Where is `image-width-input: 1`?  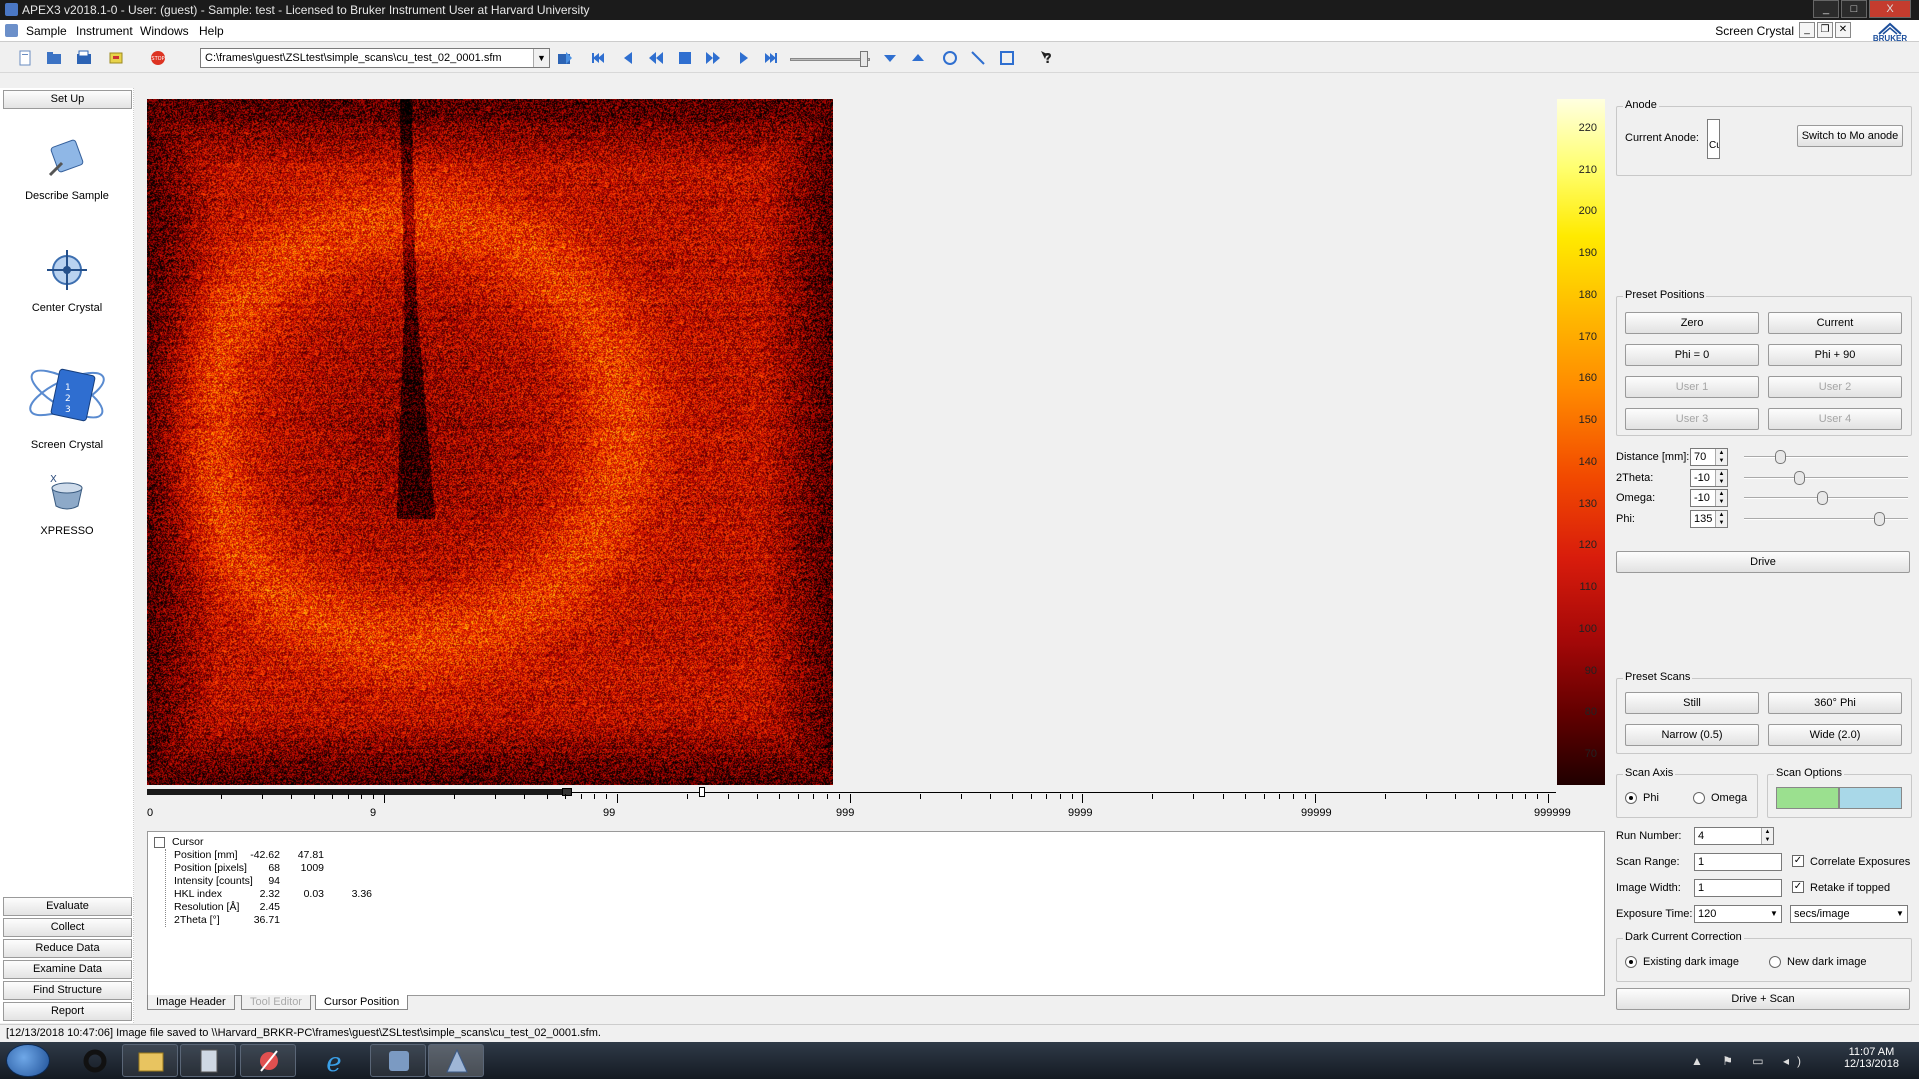
image-width-input: 1 is located at coordinates (1738, 888).